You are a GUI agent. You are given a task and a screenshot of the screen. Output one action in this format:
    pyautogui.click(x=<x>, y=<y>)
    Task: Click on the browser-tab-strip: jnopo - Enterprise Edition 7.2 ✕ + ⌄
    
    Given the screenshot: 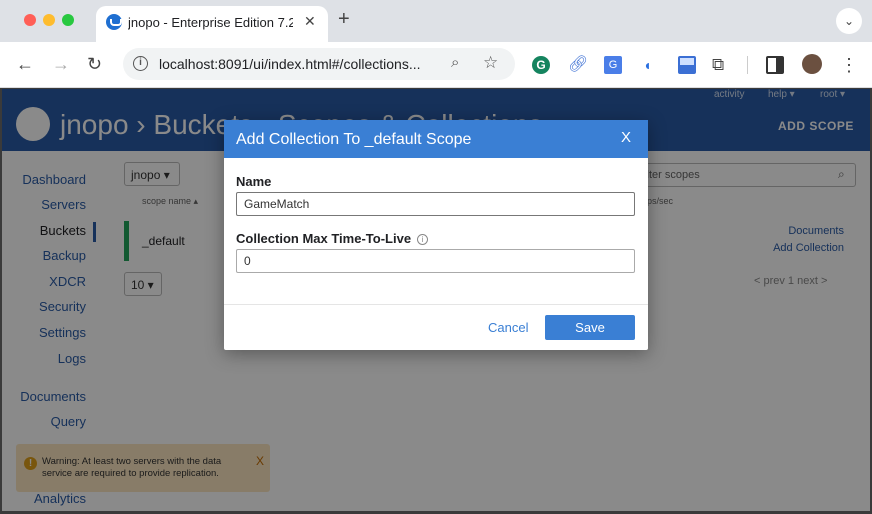 What is the action you would take?
    pyautogui.click(x=436, y=21)
    